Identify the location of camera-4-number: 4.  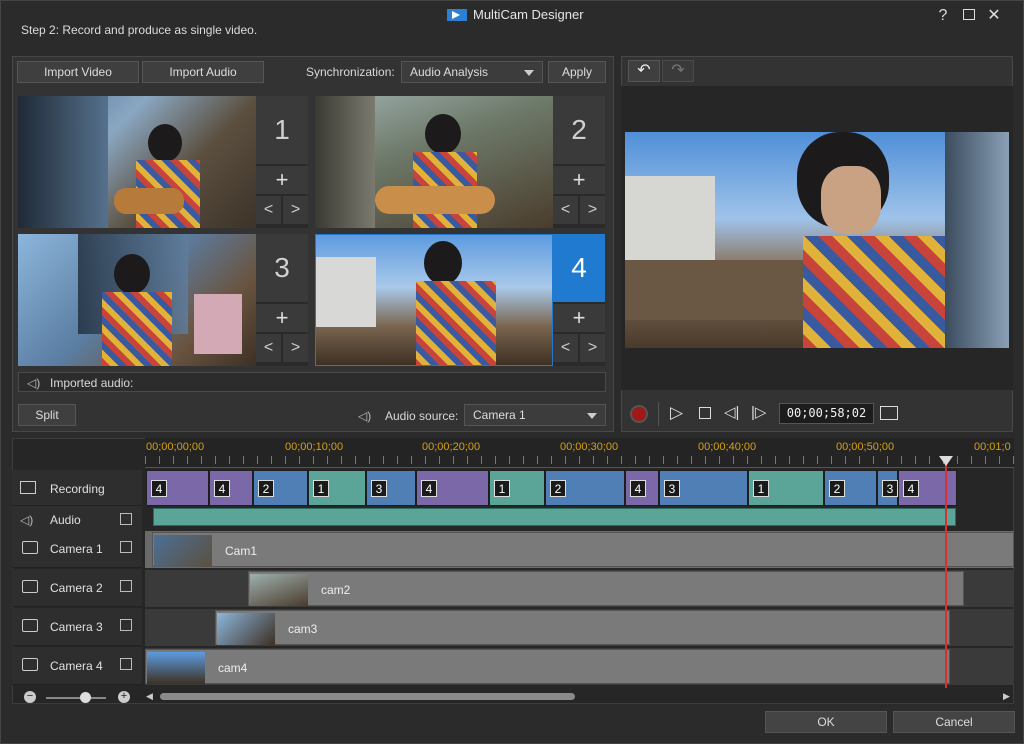
(579, 268).